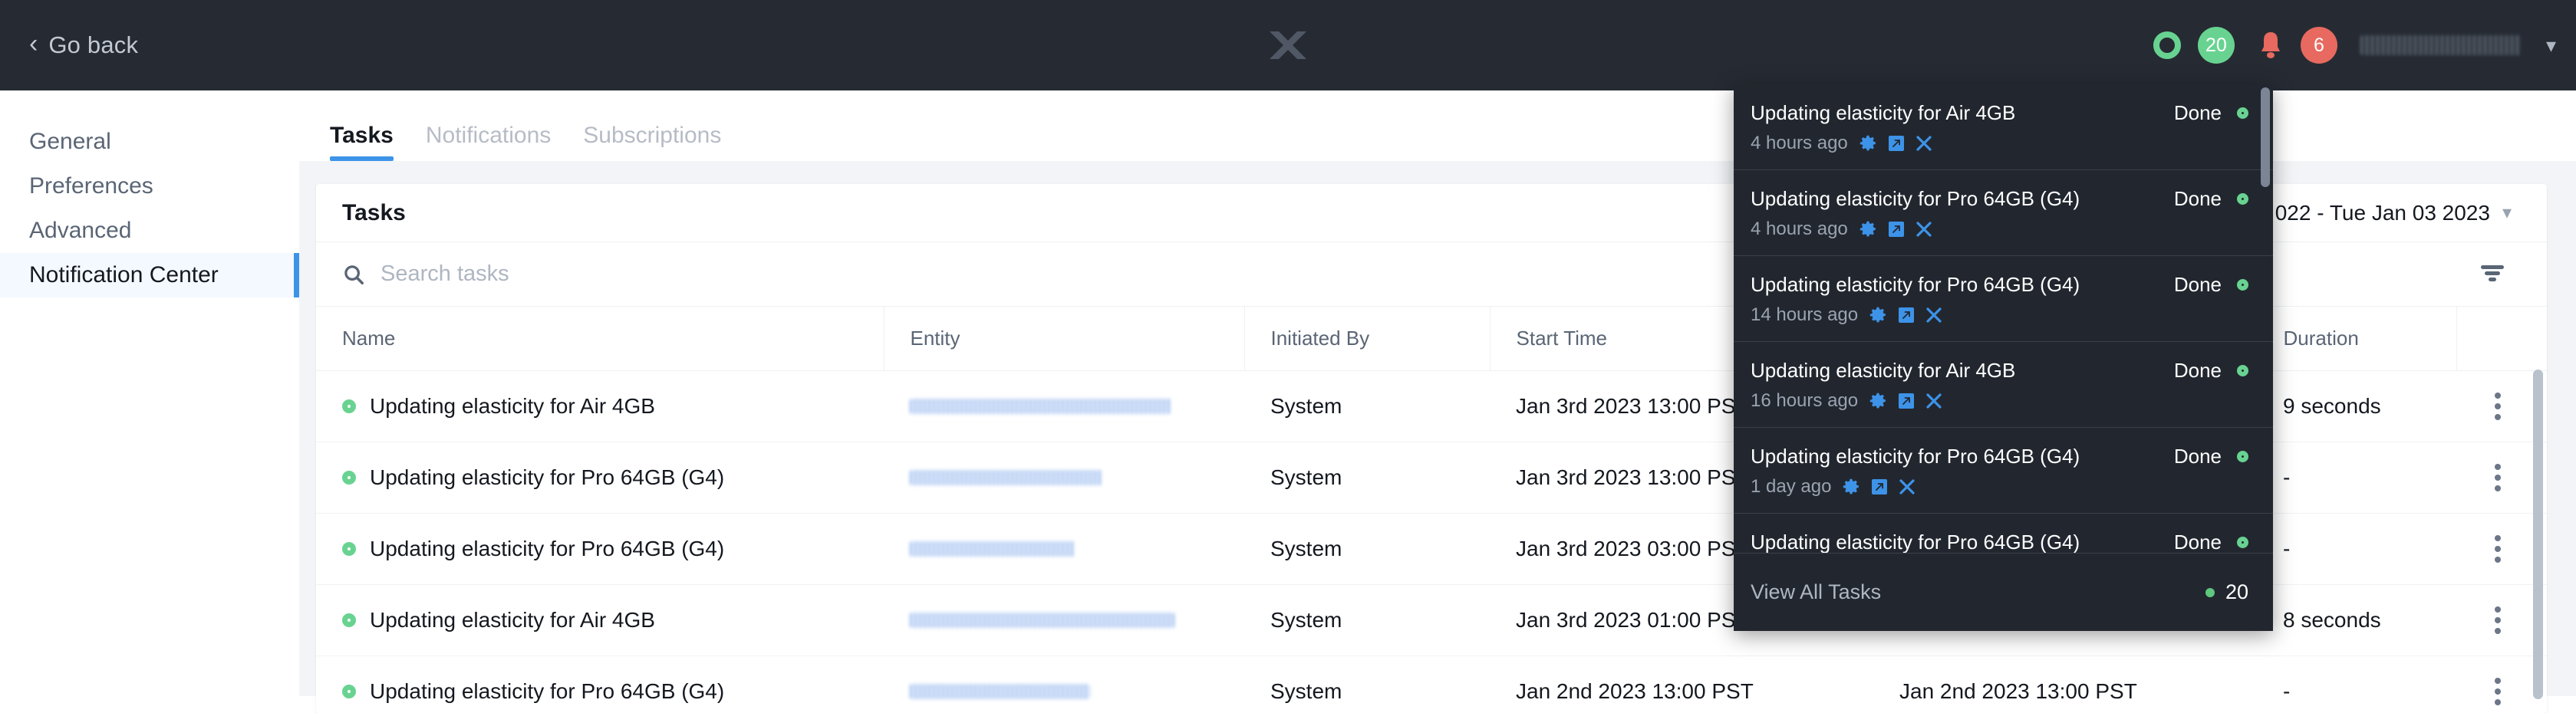 Image resolution: width=2576 pixels, height=713 pixels. What do you see at coordinates (610, 274) in the screenshot?
I see `search-input` at bounding box center [610, 274].